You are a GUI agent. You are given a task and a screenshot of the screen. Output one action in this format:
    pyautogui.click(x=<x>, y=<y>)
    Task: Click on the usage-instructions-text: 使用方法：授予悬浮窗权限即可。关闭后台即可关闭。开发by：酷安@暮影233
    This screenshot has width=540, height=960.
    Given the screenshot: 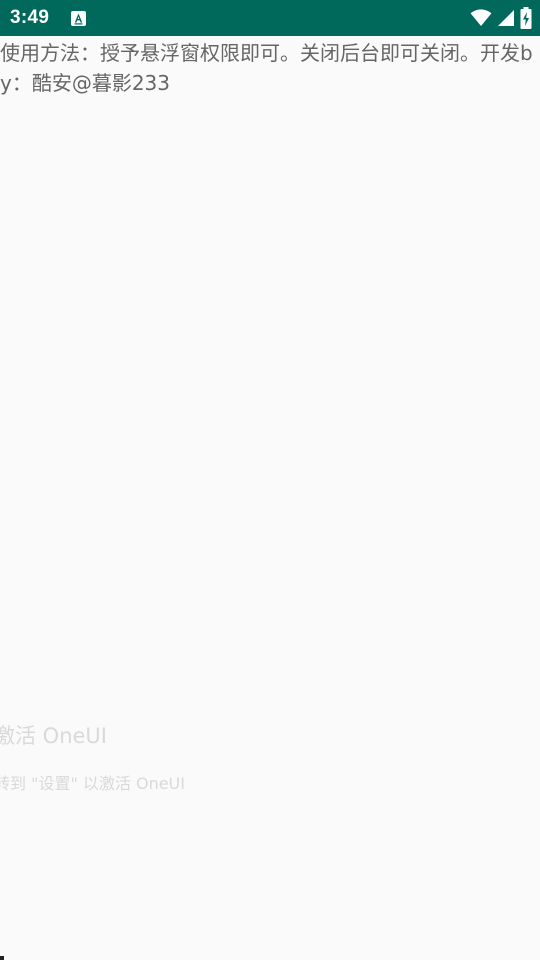 What is the action you would take?
    pyautogui.click(x=266, y=68)
    